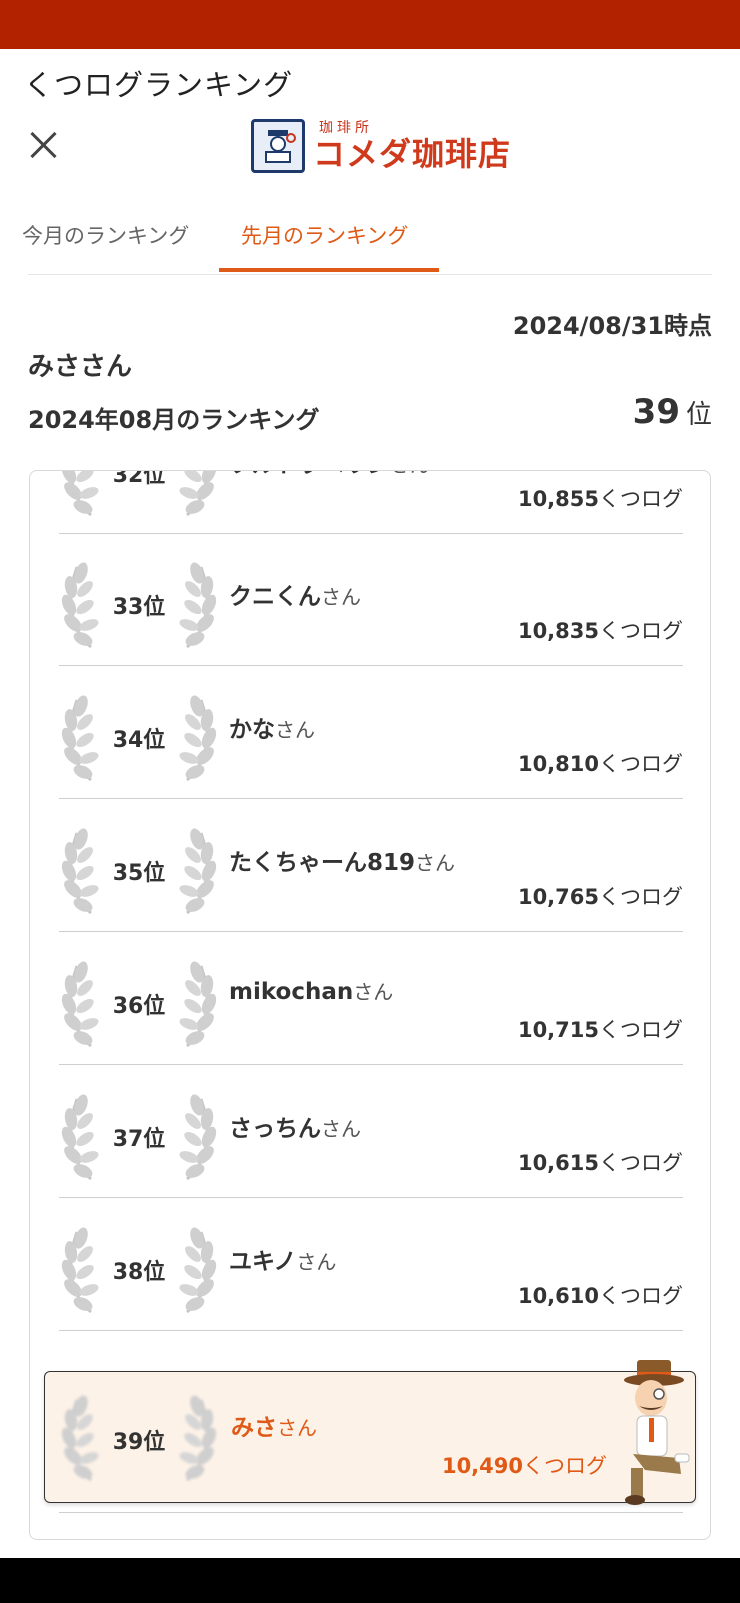  I want to click on user-name: ツルトラベリンさん, so click(329, 475).